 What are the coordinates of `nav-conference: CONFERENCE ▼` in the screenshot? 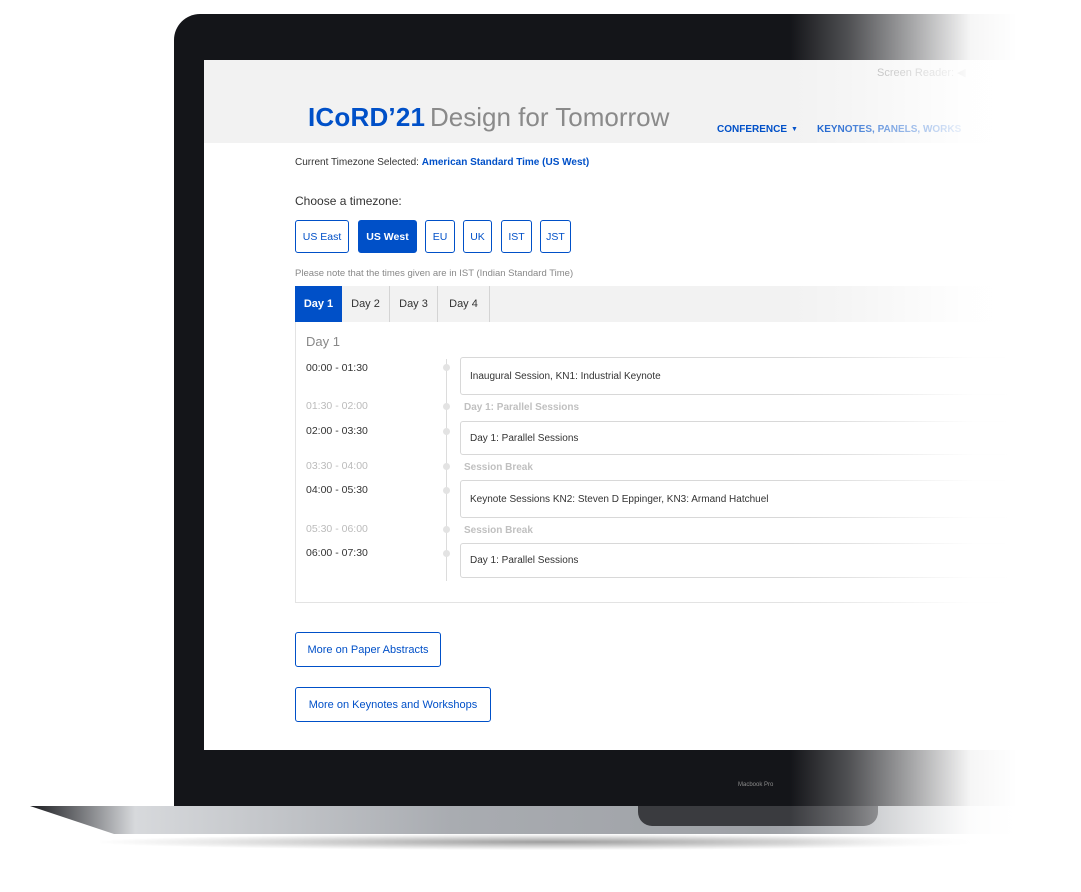 It's located at (757, 129).